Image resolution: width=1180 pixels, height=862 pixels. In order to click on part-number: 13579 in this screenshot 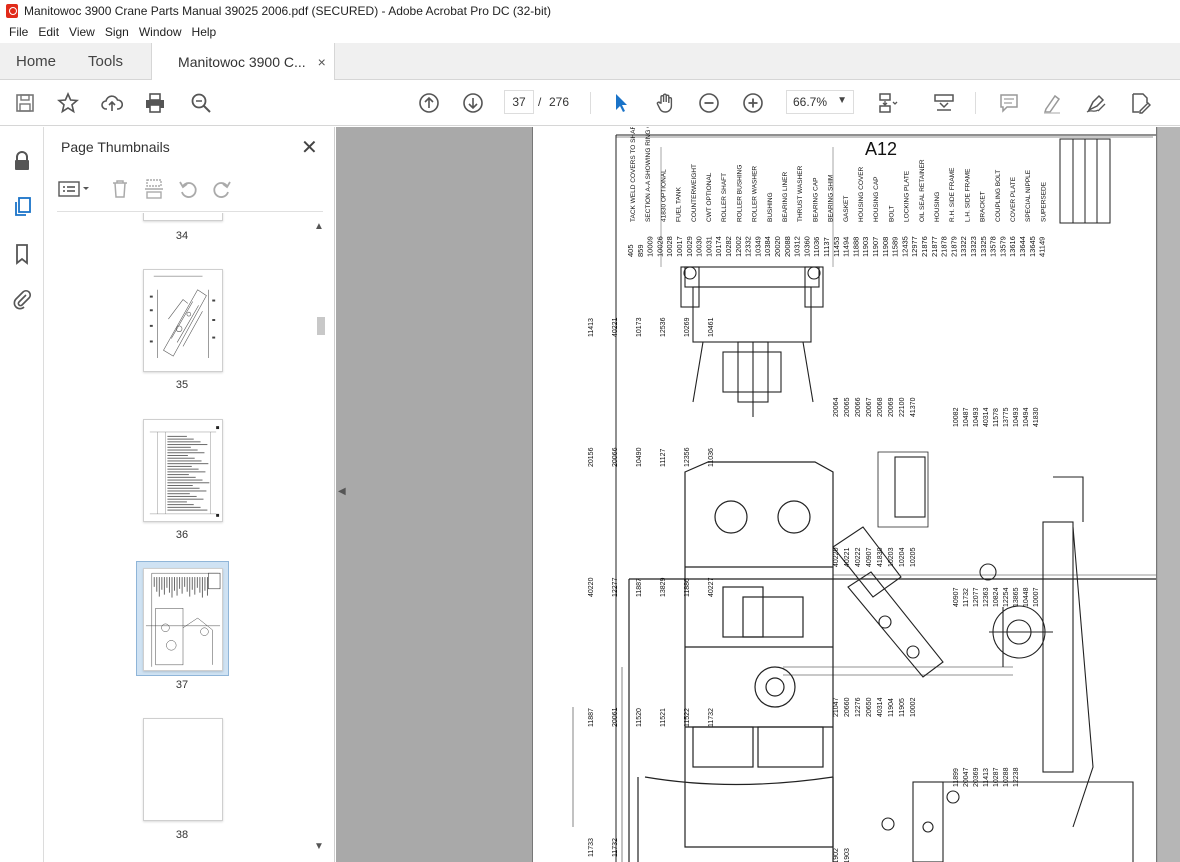, I will do `click(1002, 246)`.